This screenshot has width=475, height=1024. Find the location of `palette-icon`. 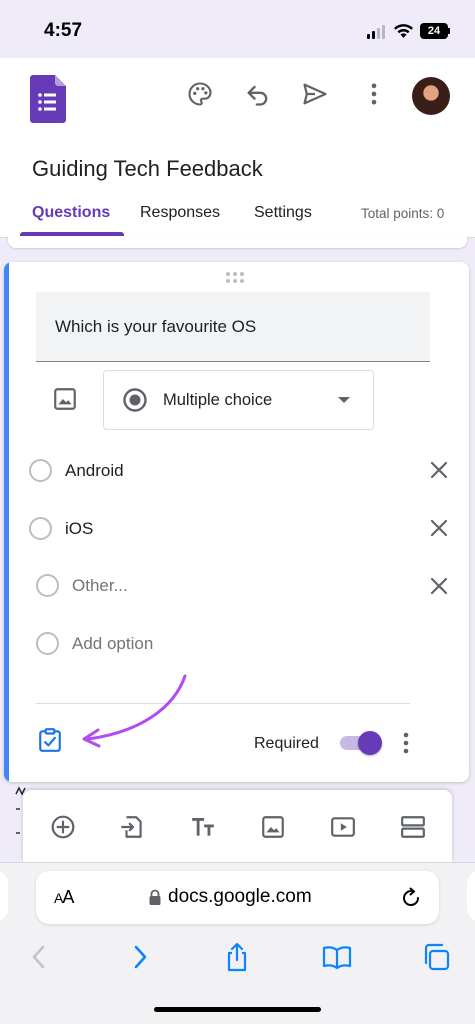

palette-icon is located at coordinates (200, 94).